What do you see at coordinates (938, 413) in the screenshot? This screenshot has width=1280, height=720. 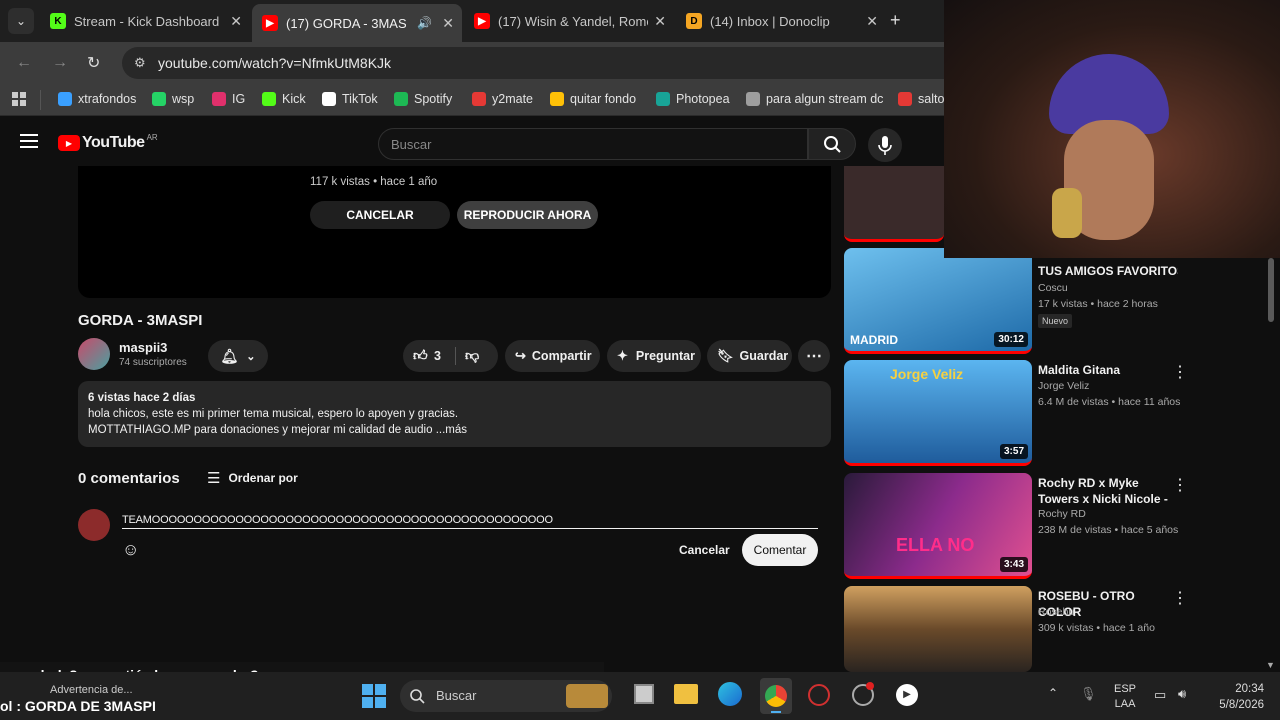 I see `video-thumbnail: Jorge Veliz 3:57` at bounding box center [938, 413].